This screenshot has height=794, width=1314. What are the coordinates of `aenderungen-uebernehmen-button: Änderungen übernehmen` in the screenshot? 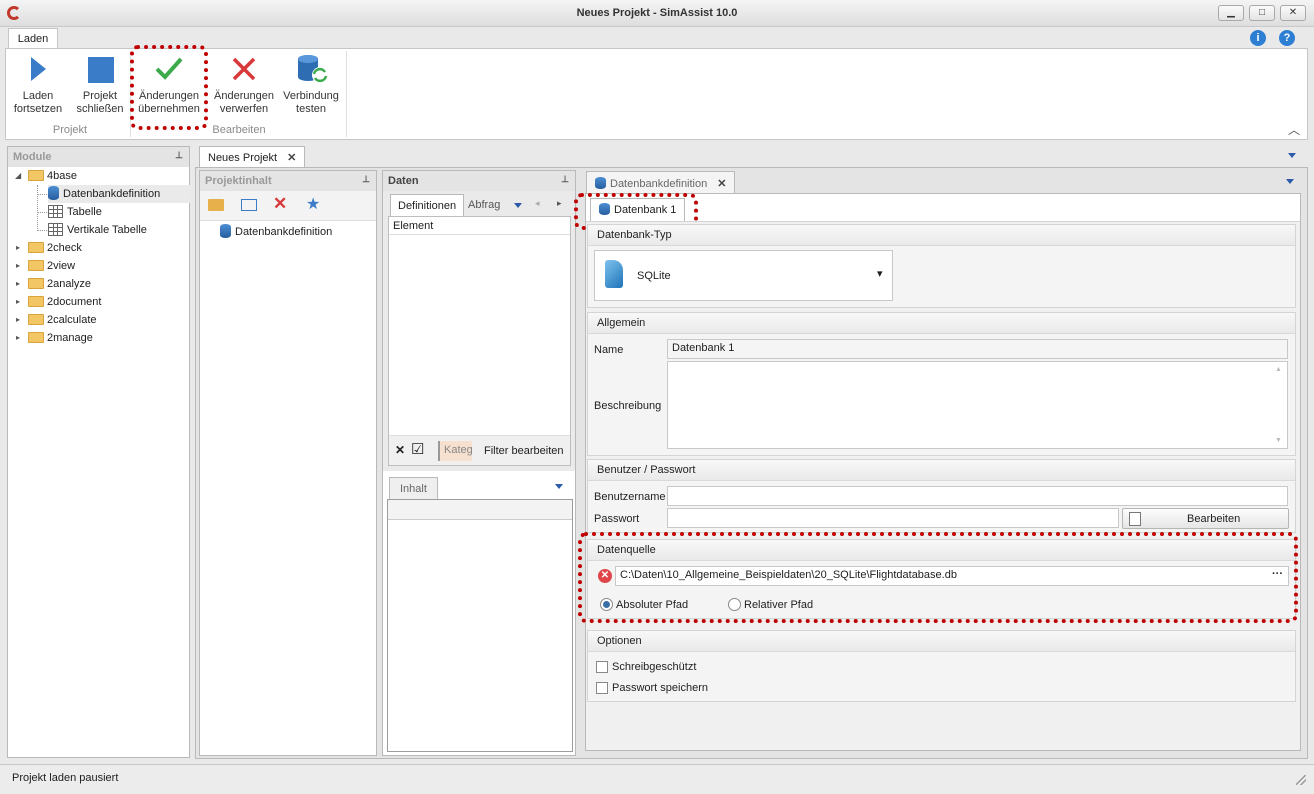 It's located at (169, 84).